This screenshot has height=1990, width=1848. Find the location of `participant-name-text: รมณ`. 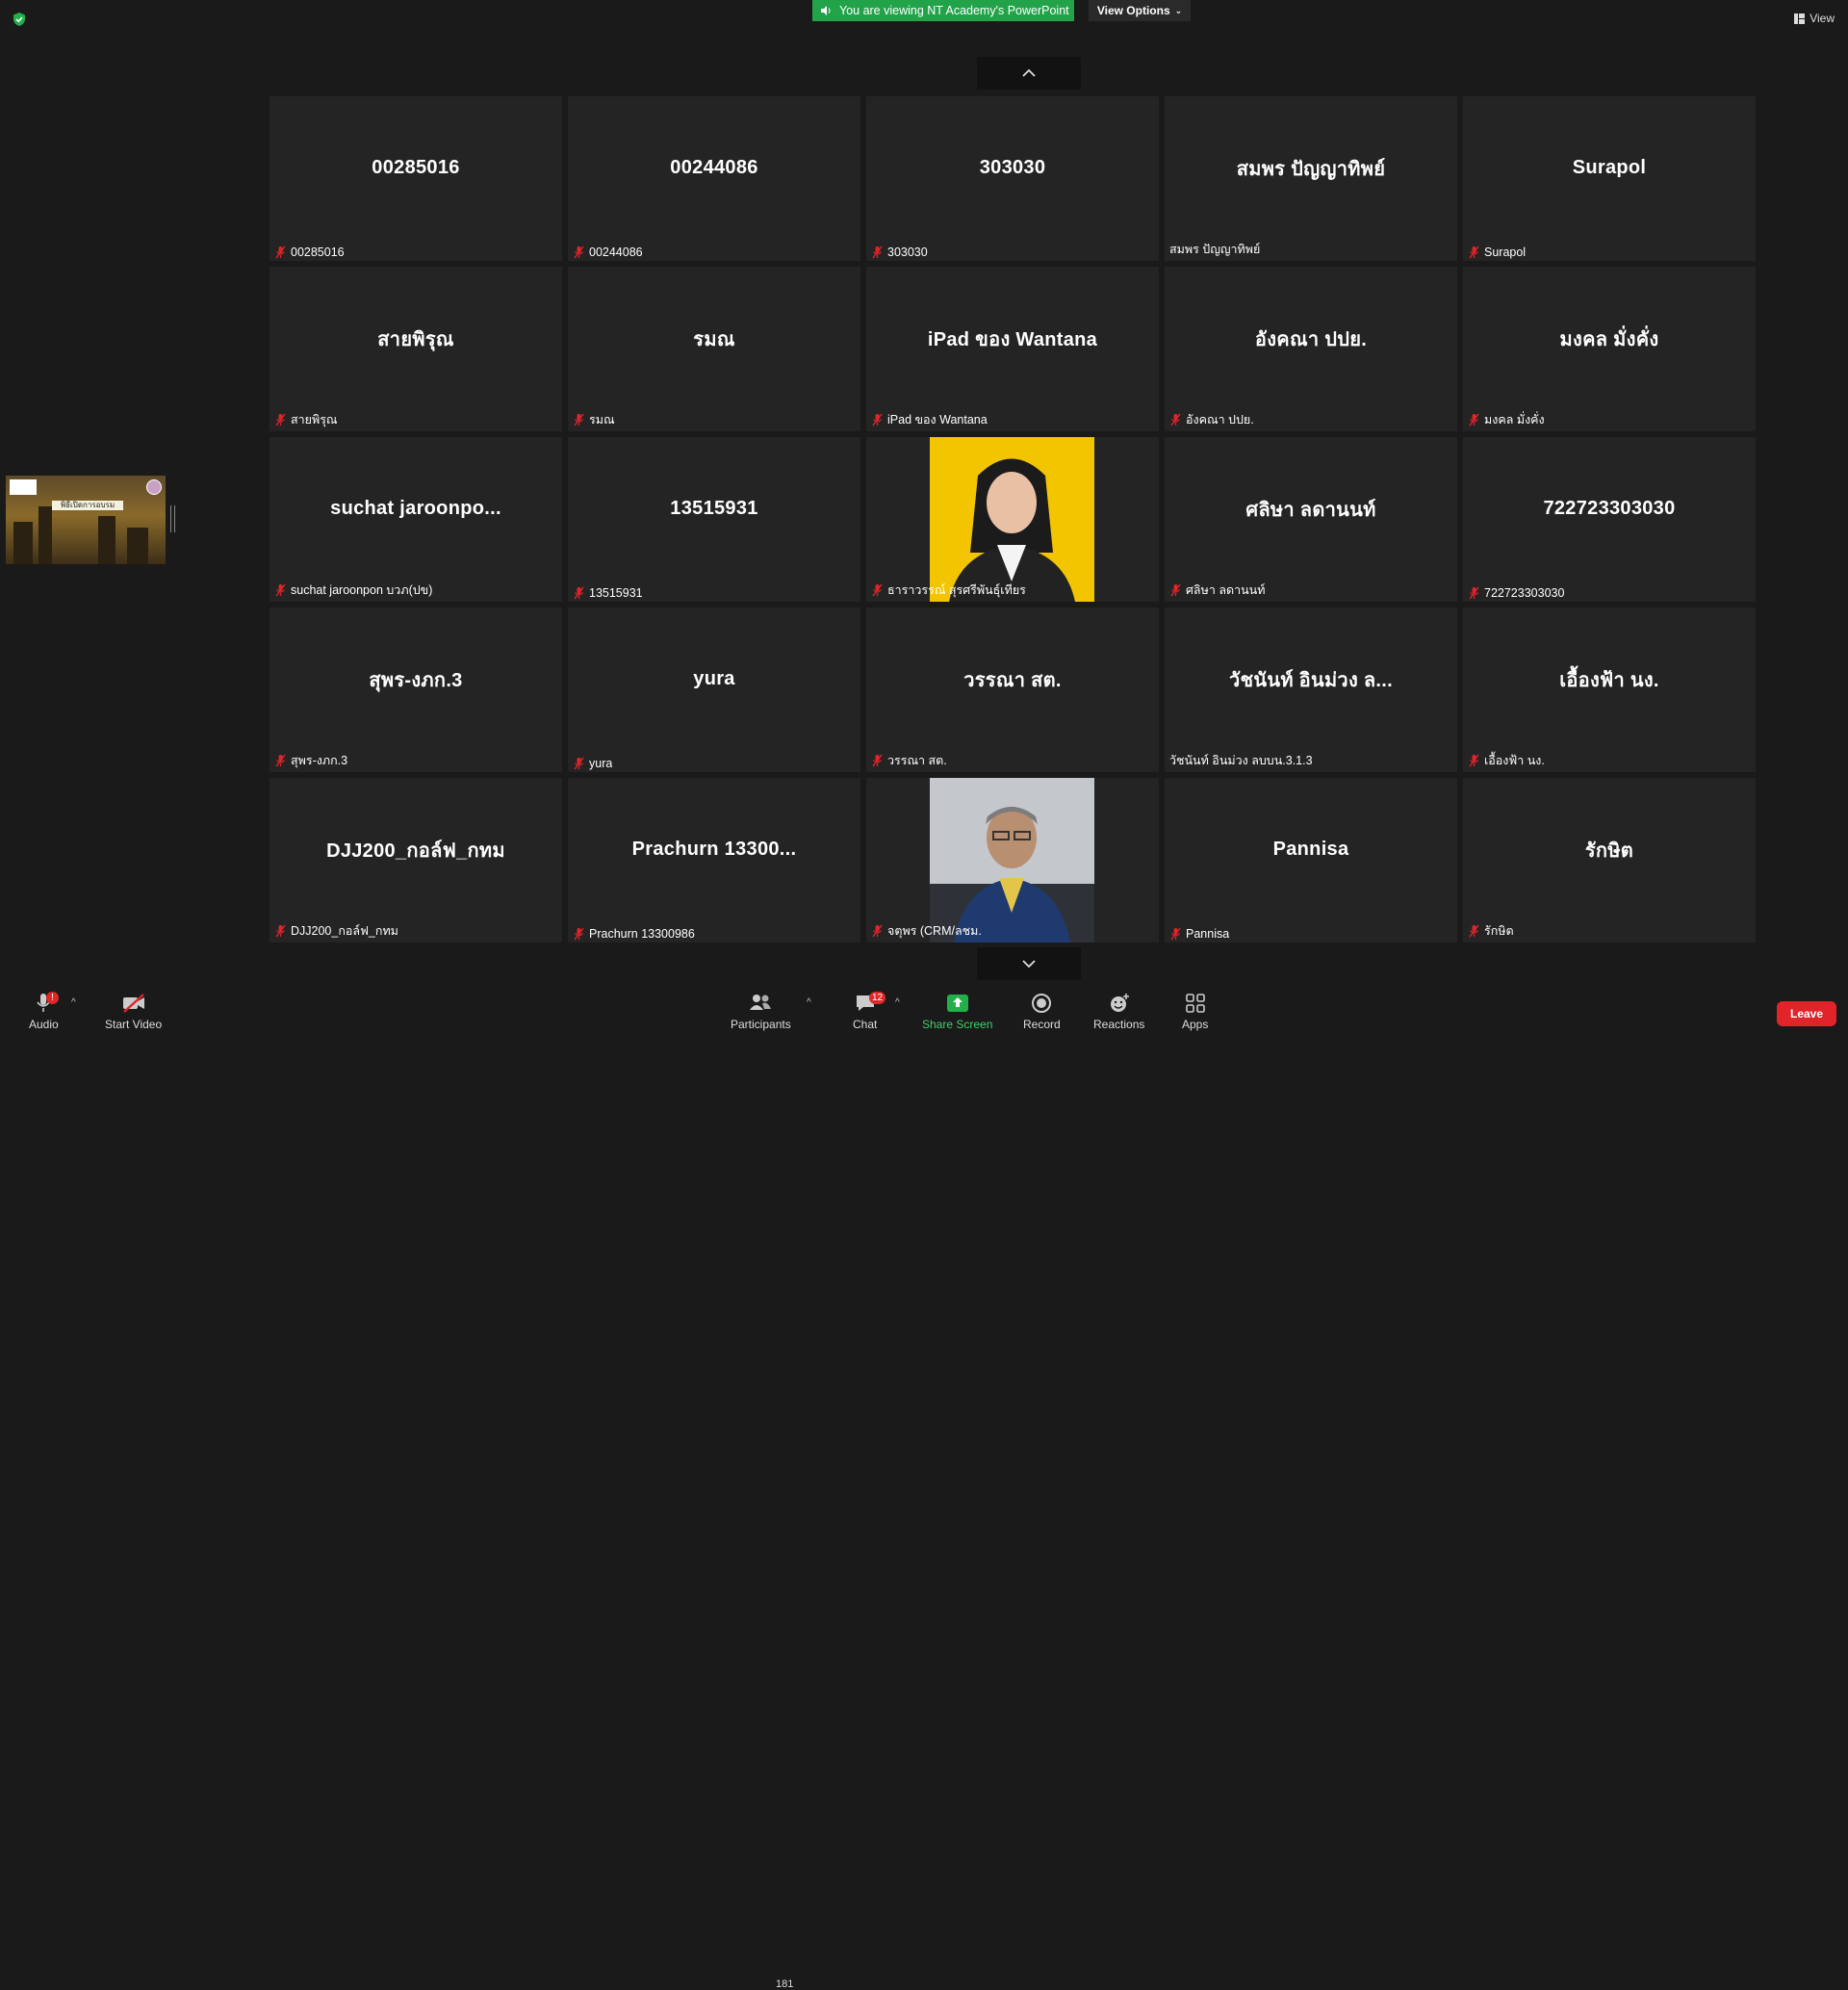

participant-name-text: รมณ is located at coordinates (602, 420).